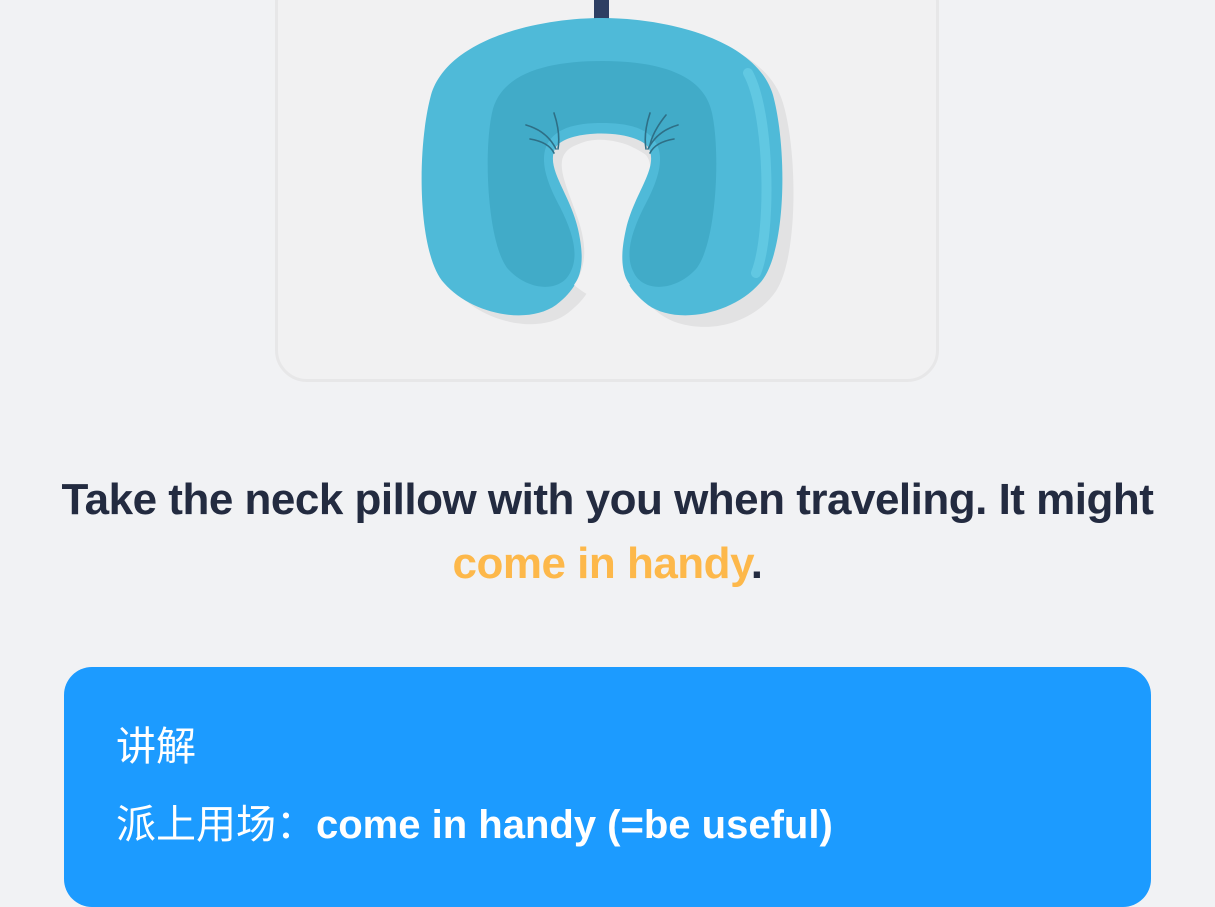 Image resolution: width=1215 pixels, height=907 pixels. What do you see at coordinates (601, 10) in the screenshot?
I see `pillow-strap` at bounding box center [601, 10].